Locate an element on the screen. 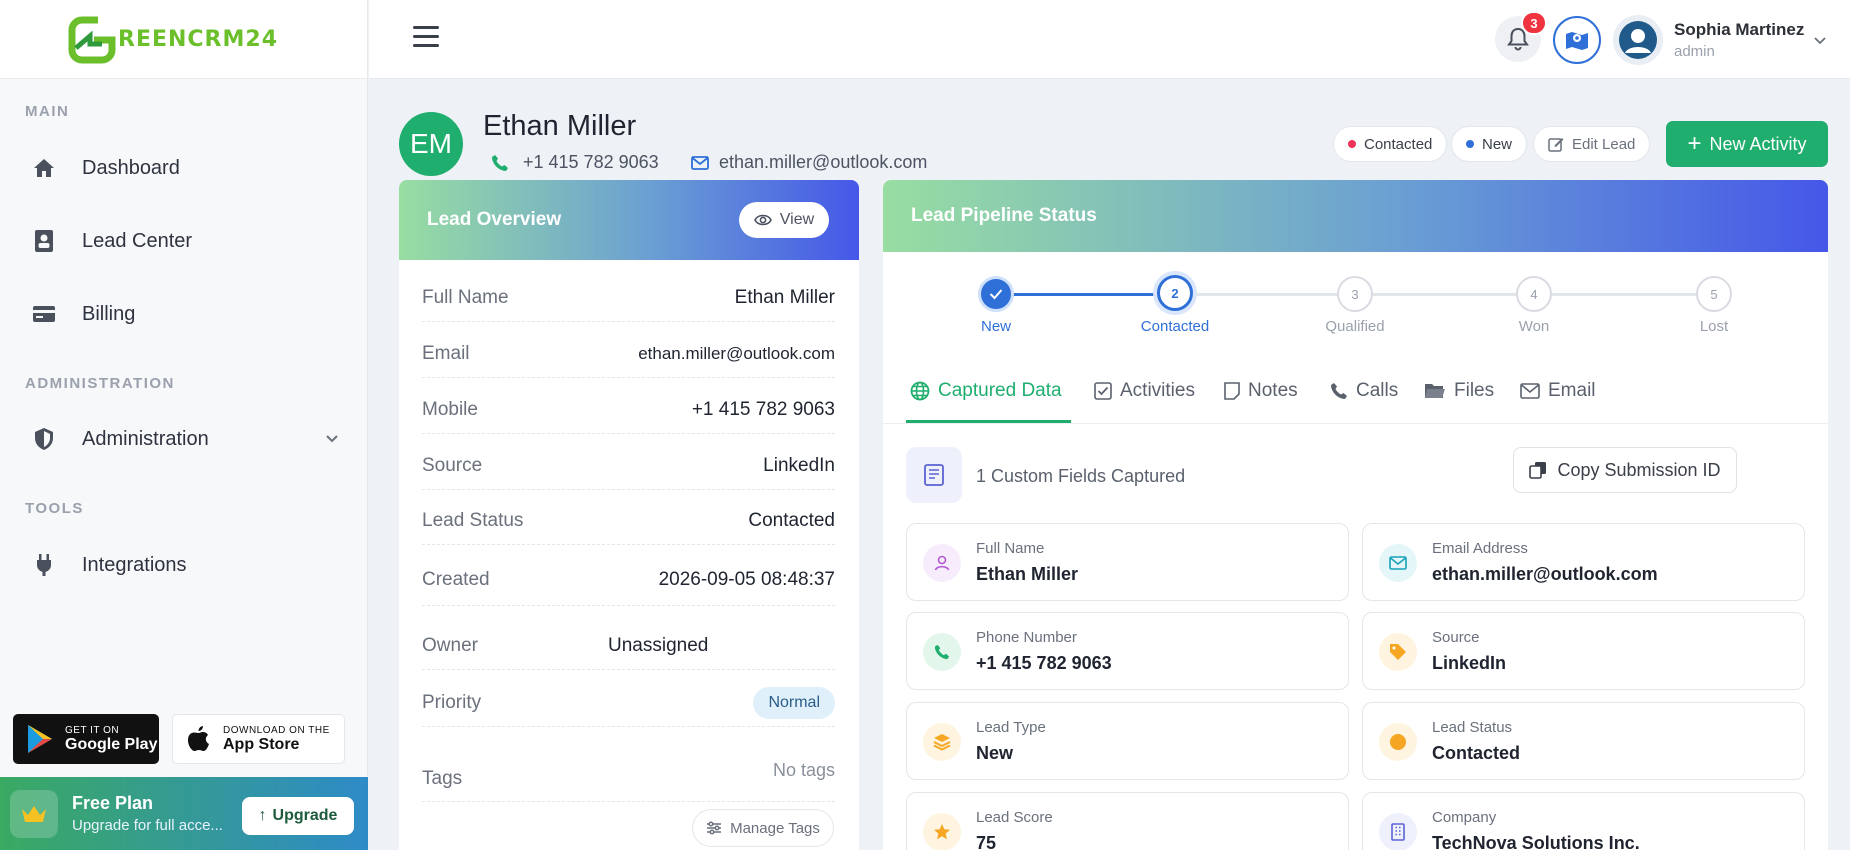  upgrade-button: ↑ Upgrade is located at coordinates (298, 816).